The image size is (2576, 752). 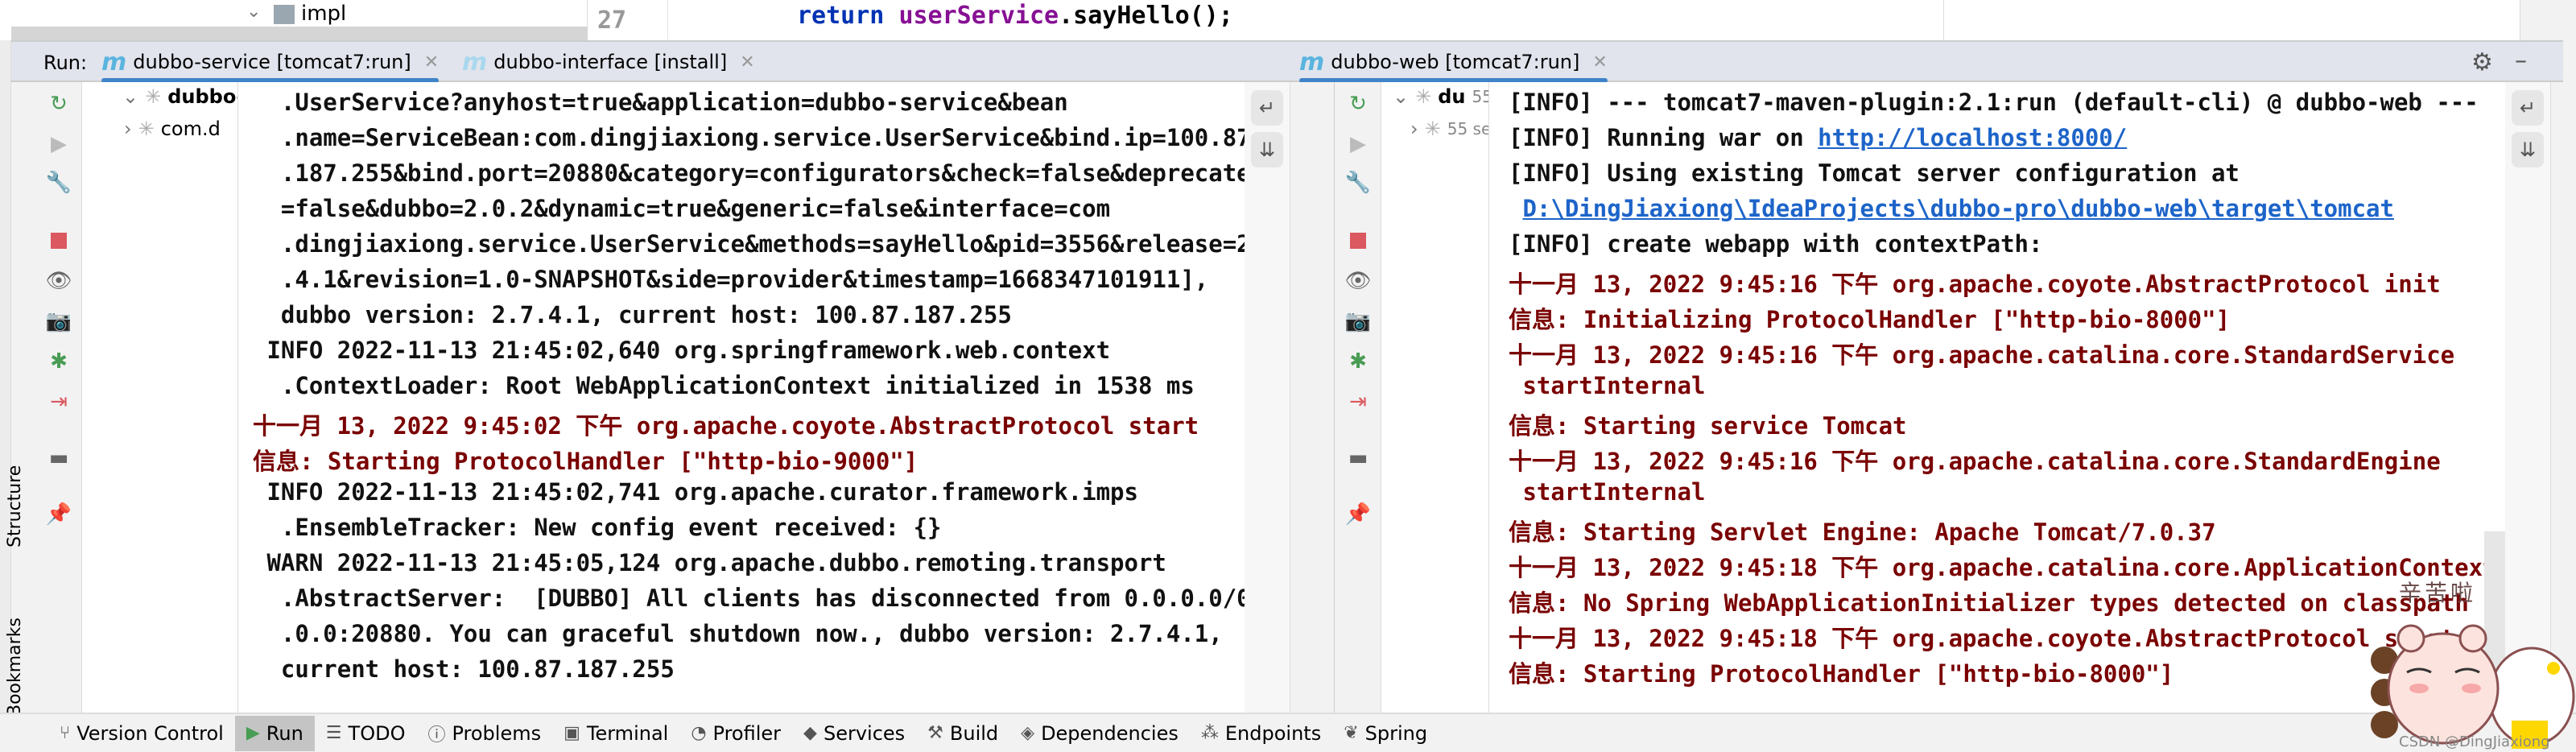 I want to click on tool-window-todo: ☰ TODO, so click(x=366, y=733).